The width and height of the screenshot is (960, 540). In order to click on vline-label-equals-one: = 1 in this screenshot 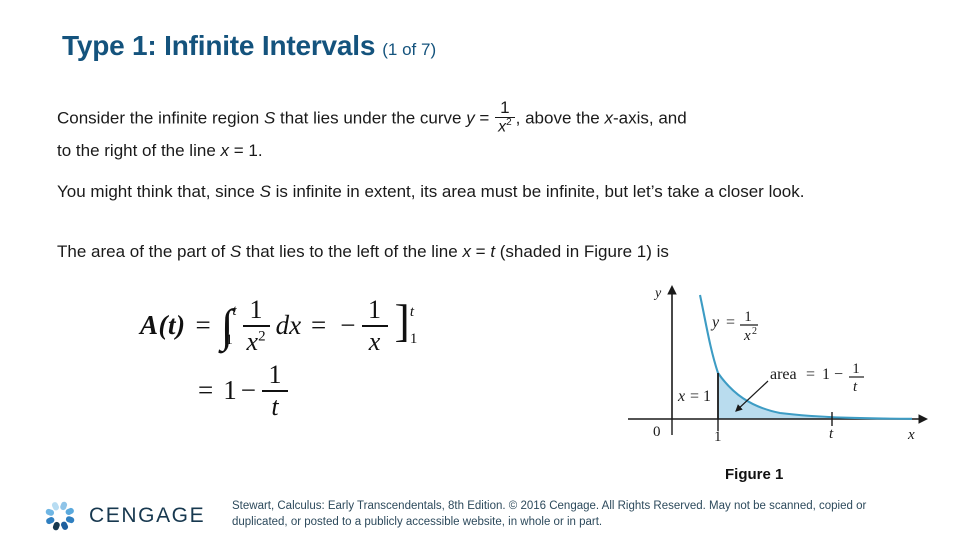, I will do `click(700, 396)`.